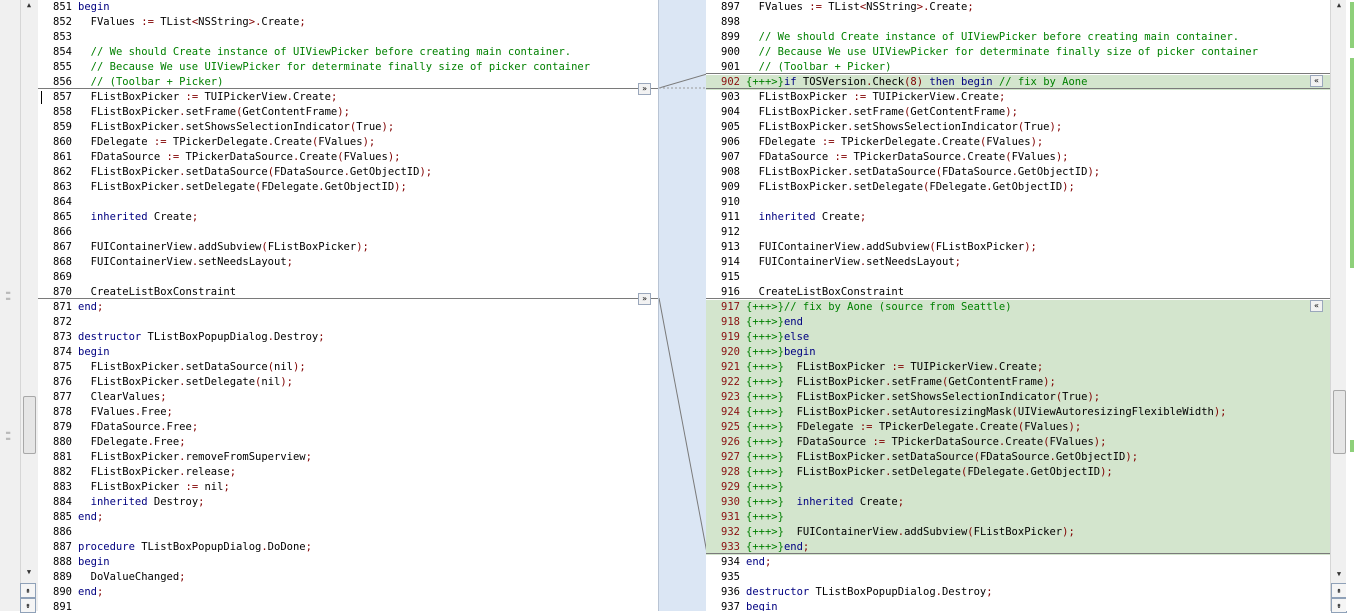 Image resolution: width=1366 pixels, height=613 pixels. I want to click on left-code-line: 869, so click(348, 277).